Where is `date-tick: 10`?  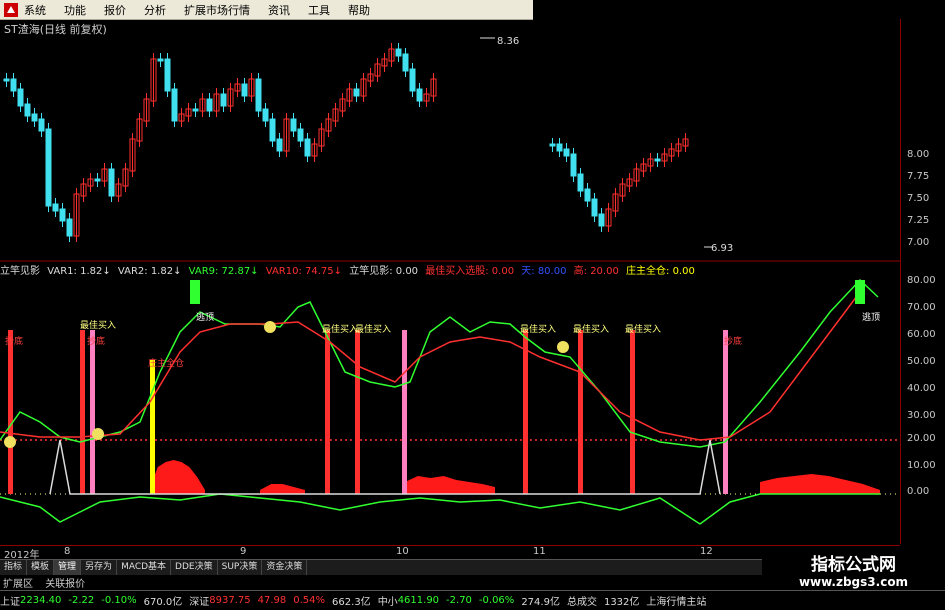
date-tick: 10 is located at coordinates (402, 551).